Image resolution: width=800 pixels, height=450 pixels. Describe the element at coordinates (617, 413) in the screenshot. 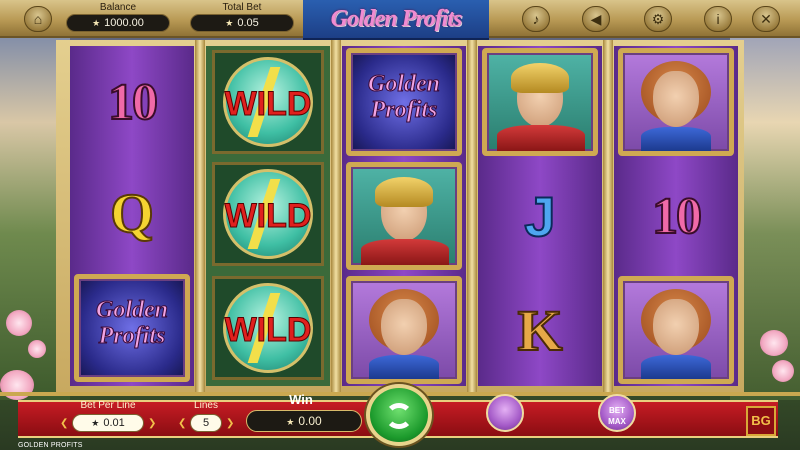

I see `bet-max-button: BET MAX` at that location.